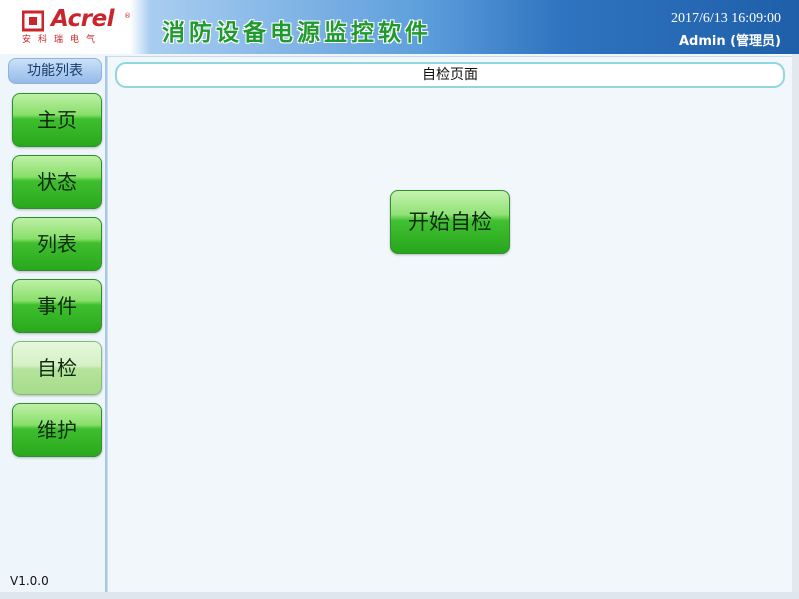 This screenshot has height=599, width=799. What do you see at coordinates (62, 40) in the screenshot?
I see `logo-subtitle: 安科瑞电气` at bounding box center [62, 40].